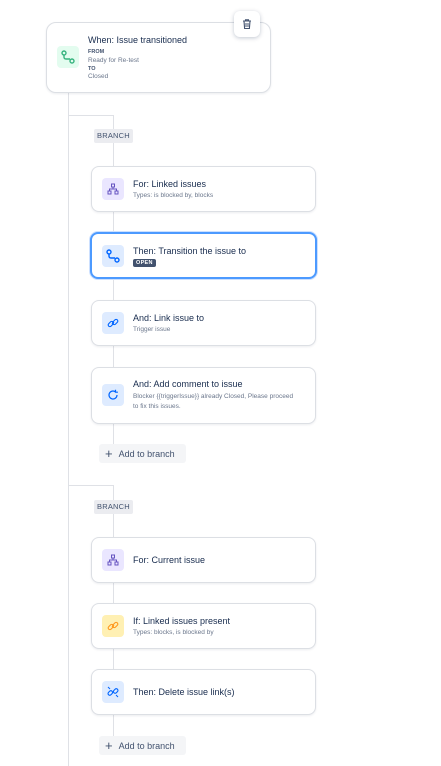  I want to click on step-link-issue: And: Link issue to Trigger issue, so click(203, 323).